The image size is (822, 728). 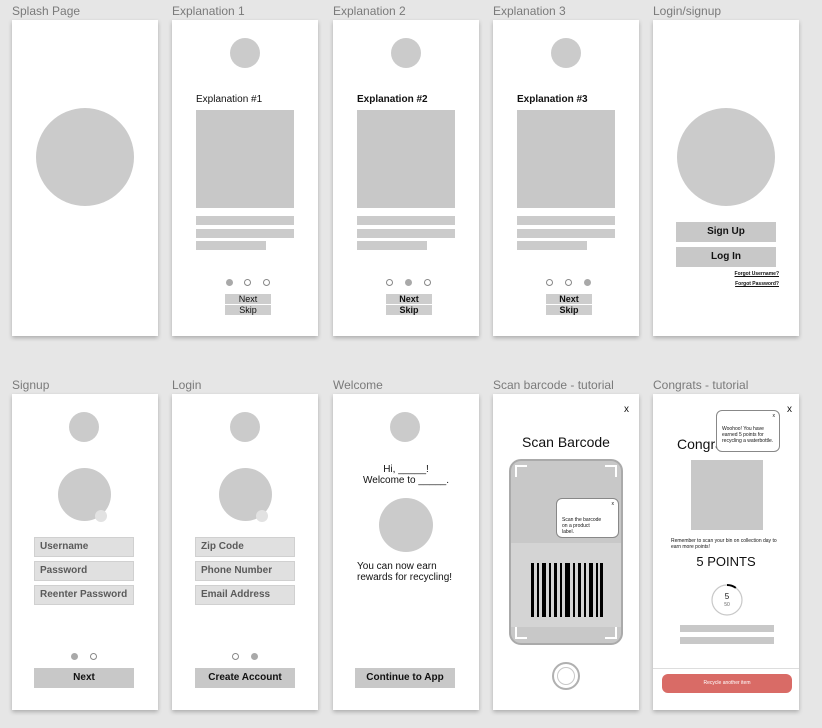 What do you see at coordinates (687, 11) in the screenshot?
I see `frame-label-loginsignup: Login/signup` at bounding box center [687, 11].